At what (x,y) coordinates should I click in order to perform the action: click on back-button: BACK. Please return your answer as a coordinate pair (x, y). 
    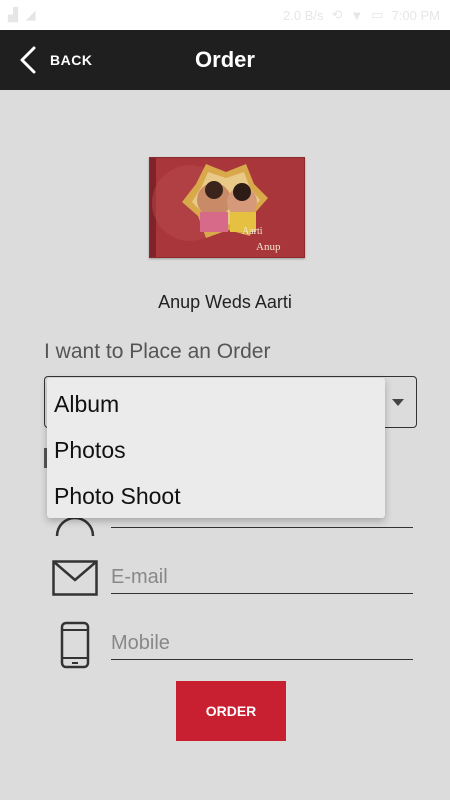
    Looking at the image, I should click on (56, 60).